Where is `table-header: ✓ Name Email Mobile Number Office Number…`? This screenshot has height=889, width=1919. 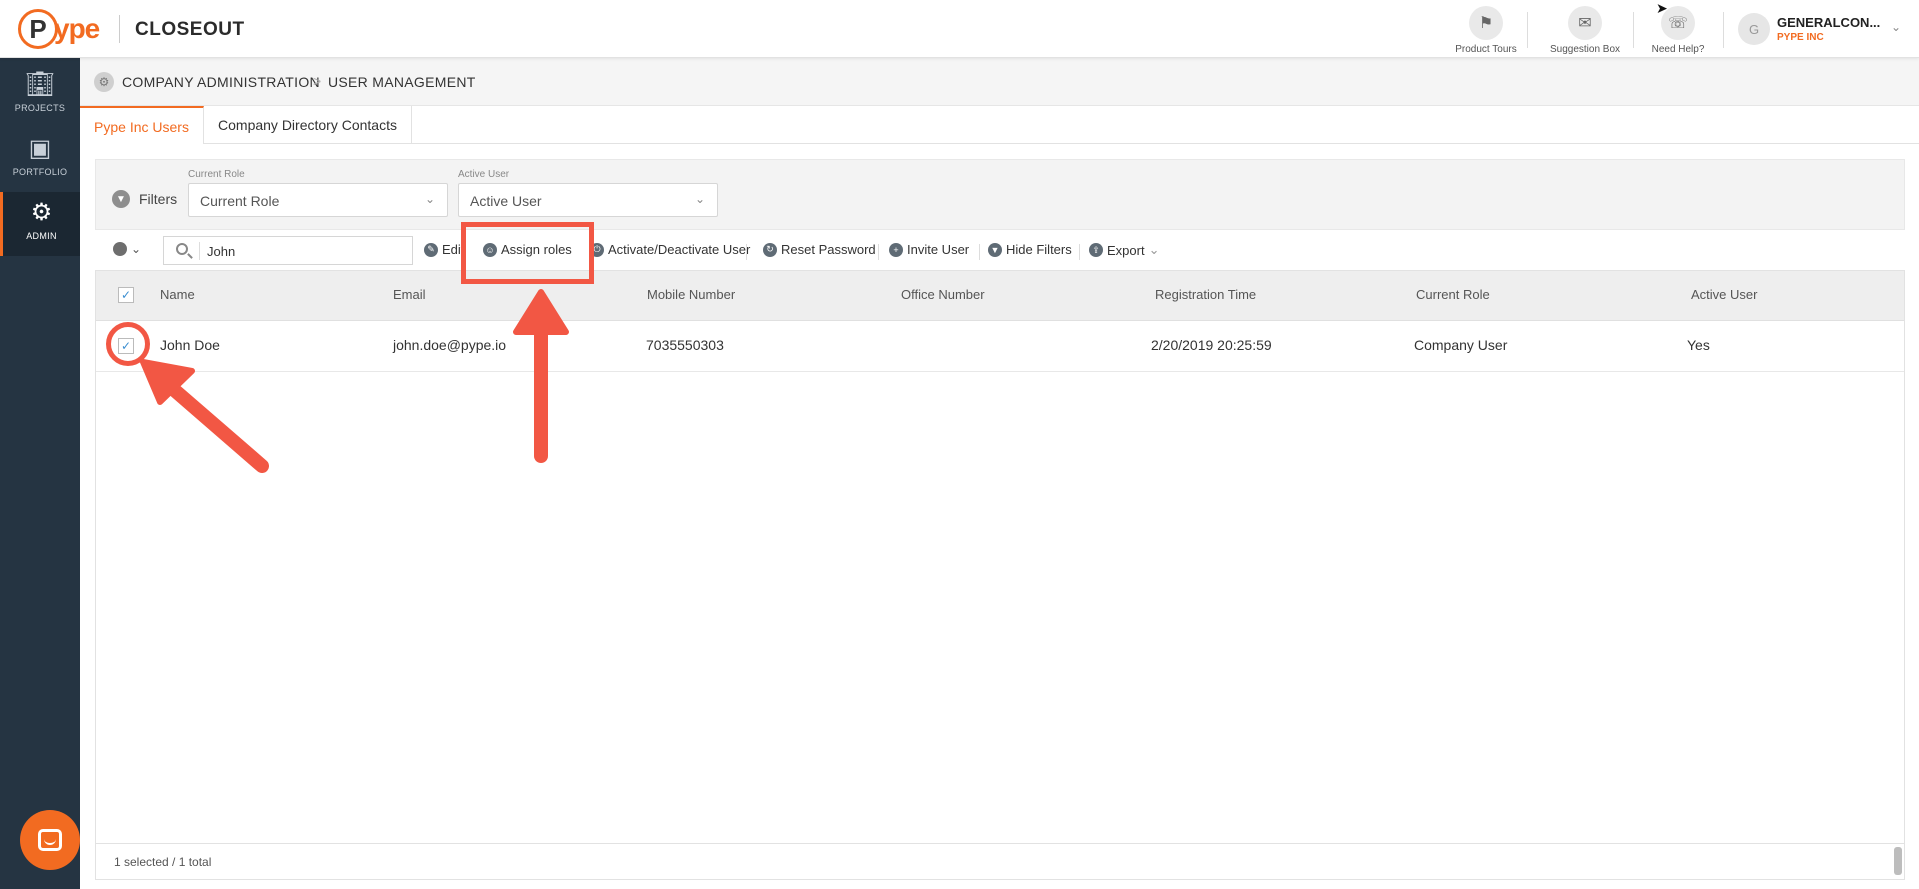 table-header: ✓ Name Email Mobile Number Office Number… is located at coordinates (1000, 296).